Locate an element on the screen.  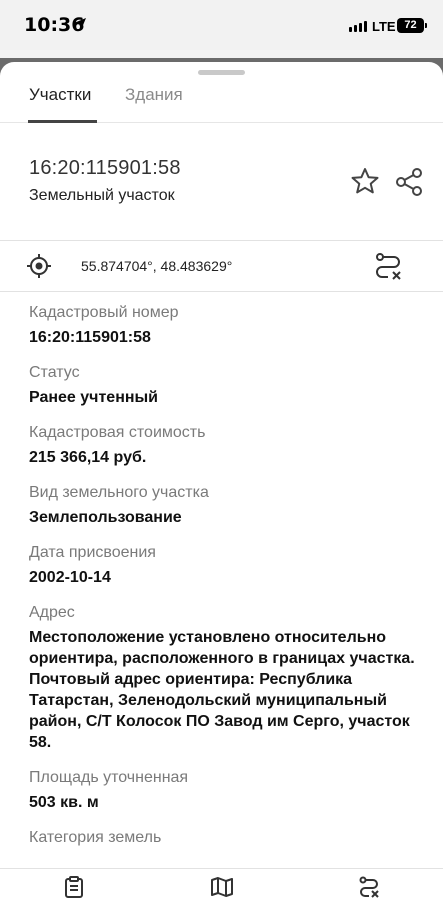
field-value: Землепользование is located at coordinates (105, 517).